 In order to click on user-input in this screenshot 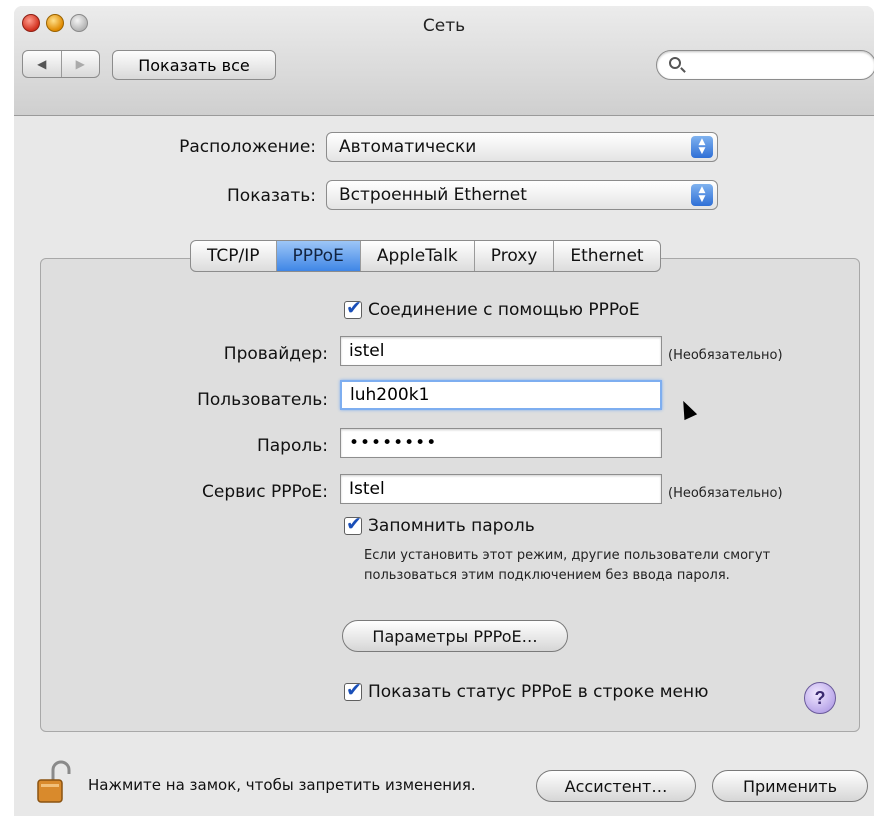, I will do `click(501, 395)`.